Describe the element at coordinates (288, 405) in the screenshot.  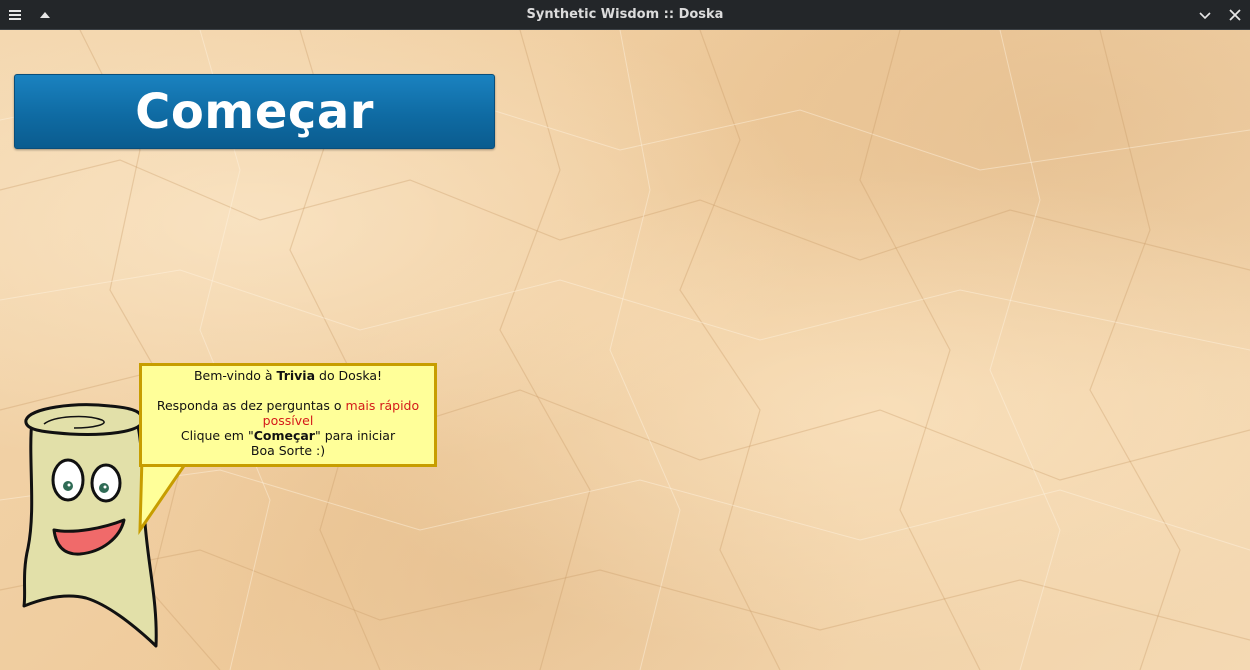
I see `instruction-line: Responda as dez perguntas o mais rápido` at that location.